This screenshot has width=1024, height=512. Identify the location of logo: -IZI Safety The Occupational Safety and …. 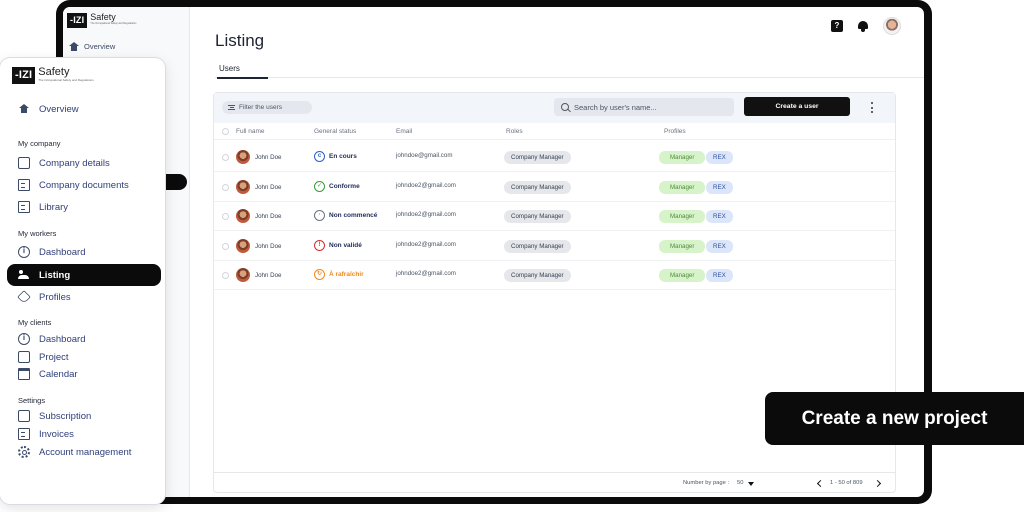
(101, 20).